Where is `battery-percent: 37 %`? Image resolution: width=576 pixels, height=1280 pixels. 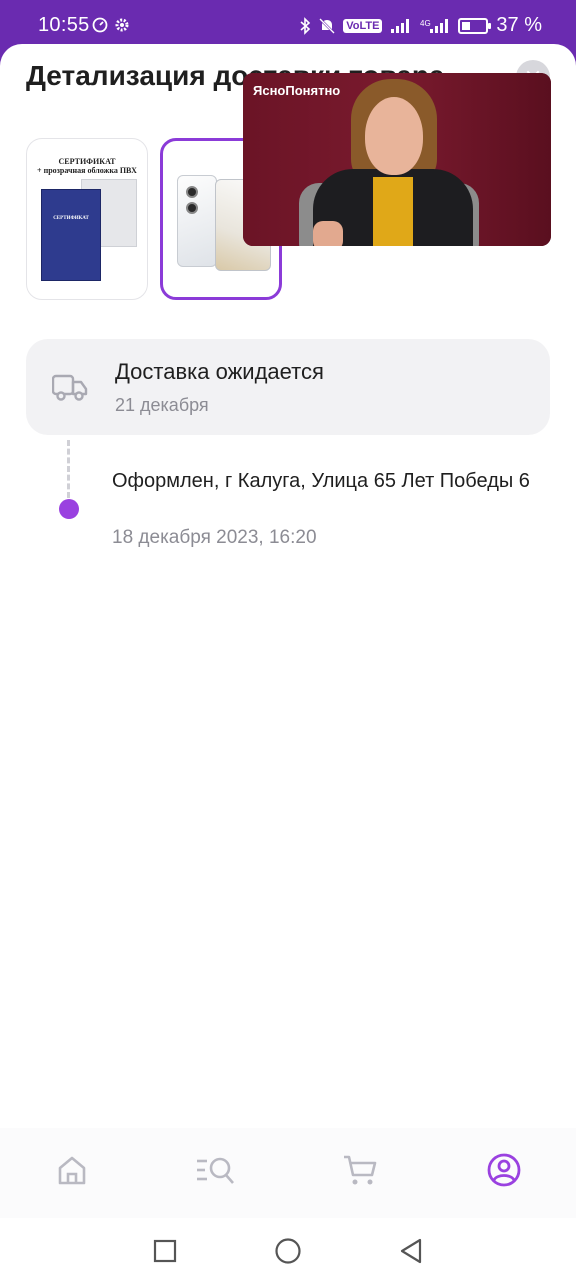
battery-percent: 37 % is located at coordinates (519, 25).